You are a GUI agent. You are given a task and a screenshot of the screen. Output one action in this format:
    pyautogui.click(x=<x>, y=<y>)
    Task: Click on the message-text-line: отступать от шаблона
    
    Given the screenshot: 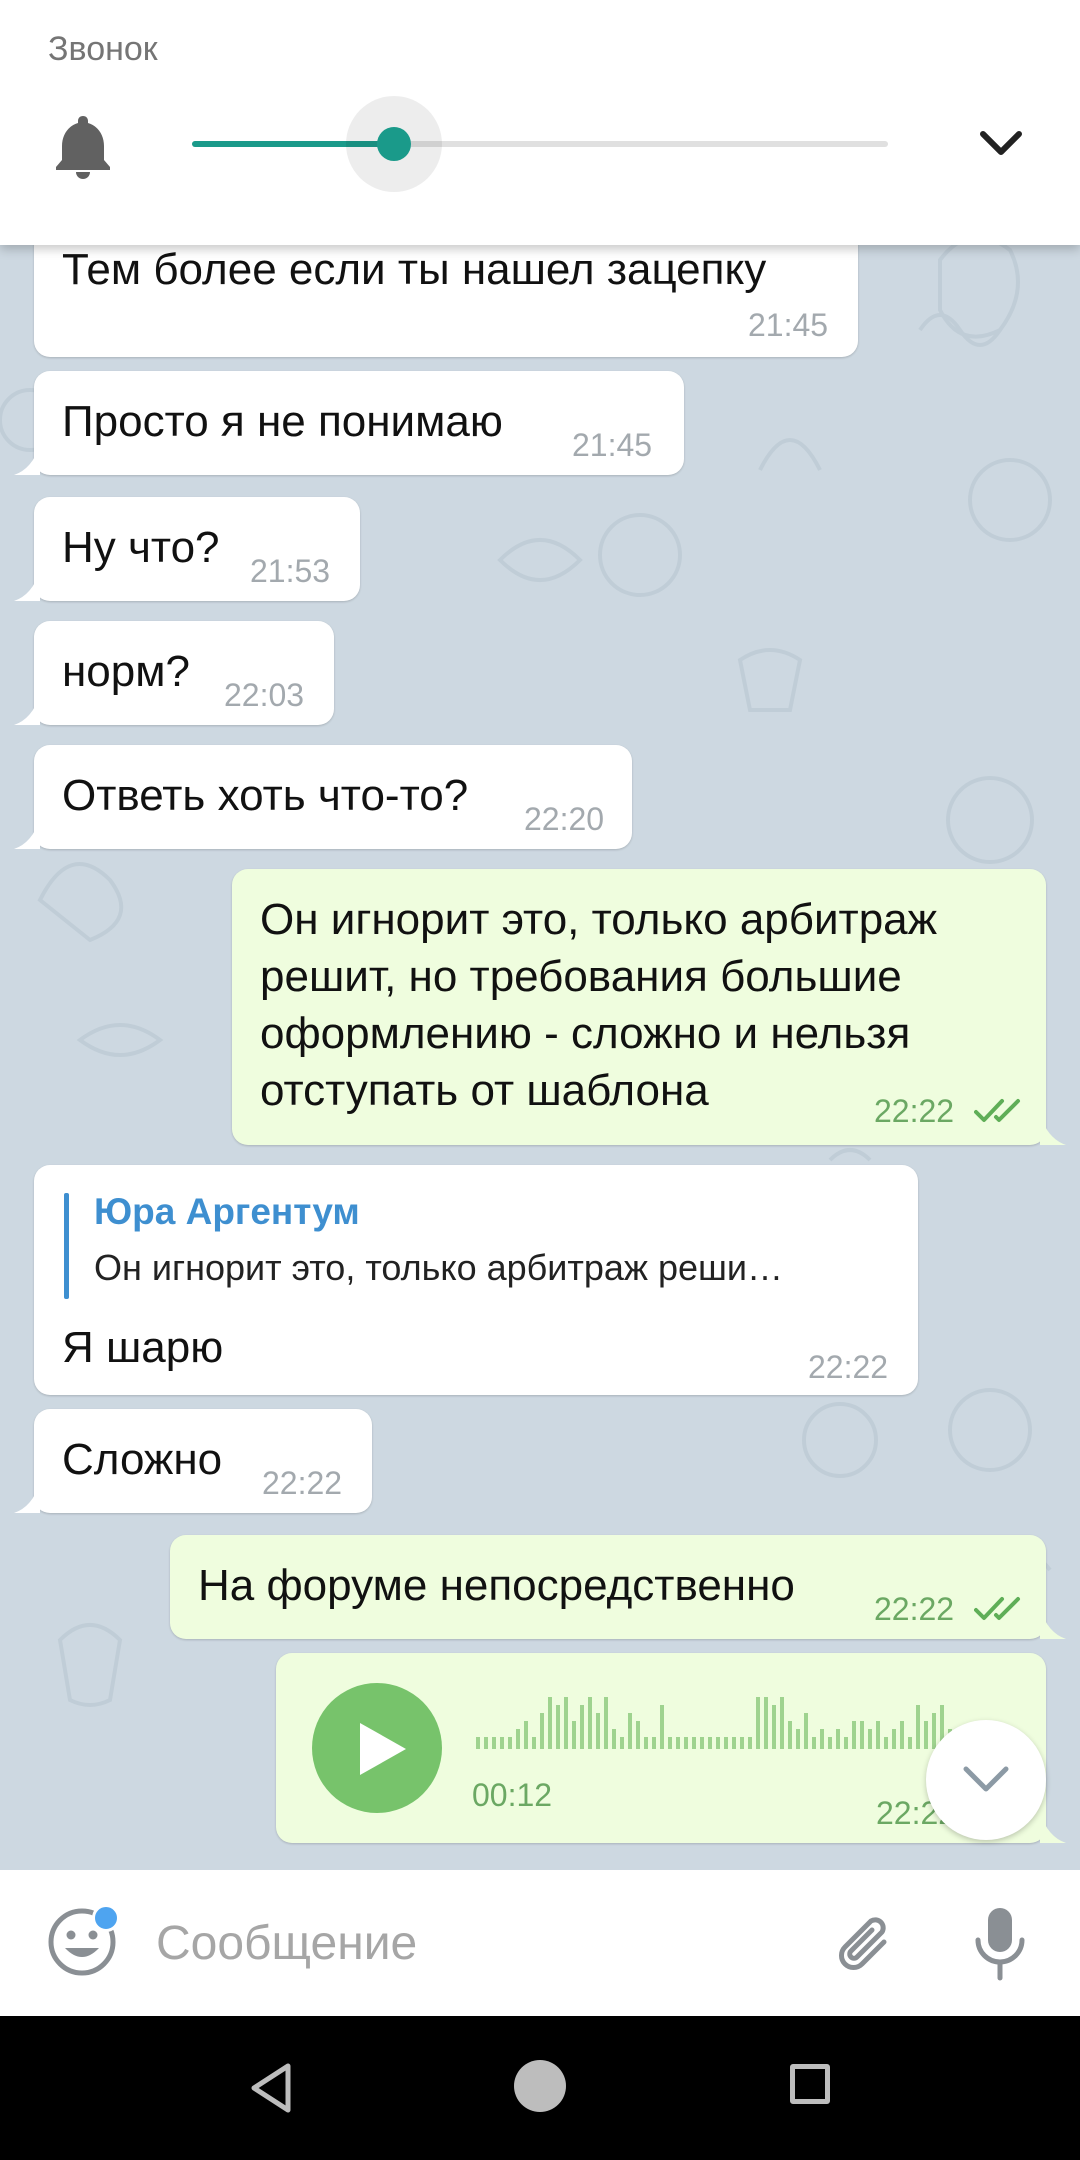 What is the action you would take?
    pyautogui.click(x=484, y=1090)
    